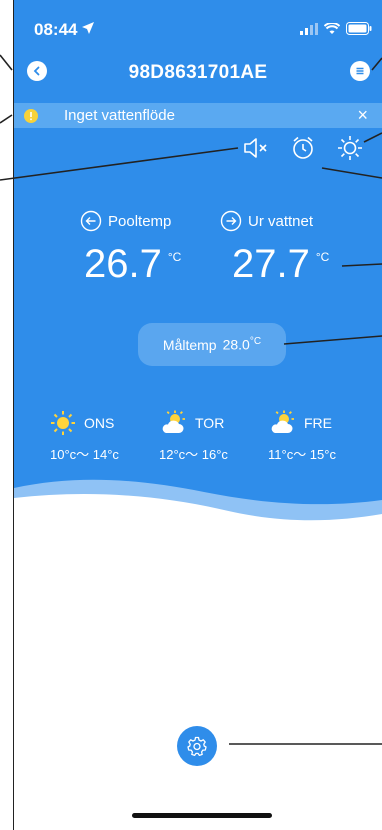 This screenshot has height=830, width=382. Describe the element at coordinates (56, 29) in the screenshot. I see `status-time: 08:44` at that location.